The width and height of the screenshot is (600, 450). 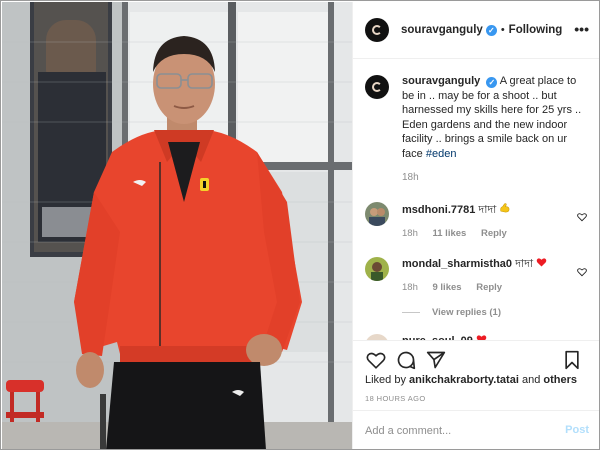 I want to click on comment-meta: 18h 11 likes Reply, so click(x=486, y=234).